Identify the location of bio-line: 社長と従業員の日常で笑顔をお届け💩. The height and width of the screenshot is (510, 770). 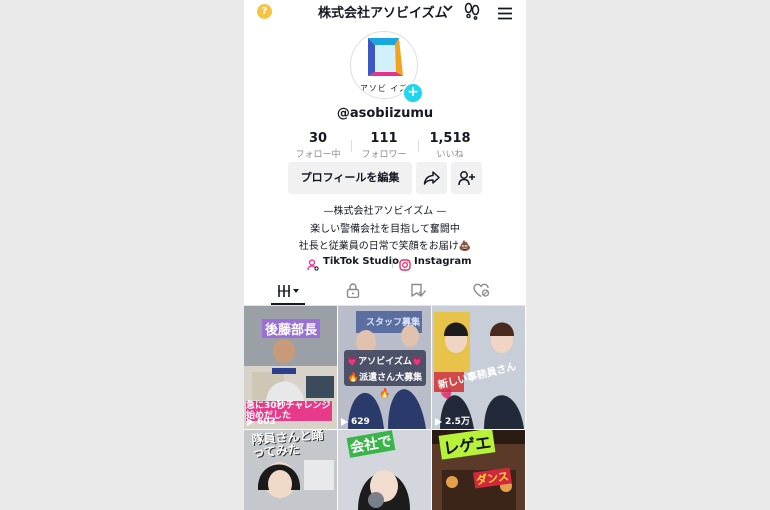
(385, 246).